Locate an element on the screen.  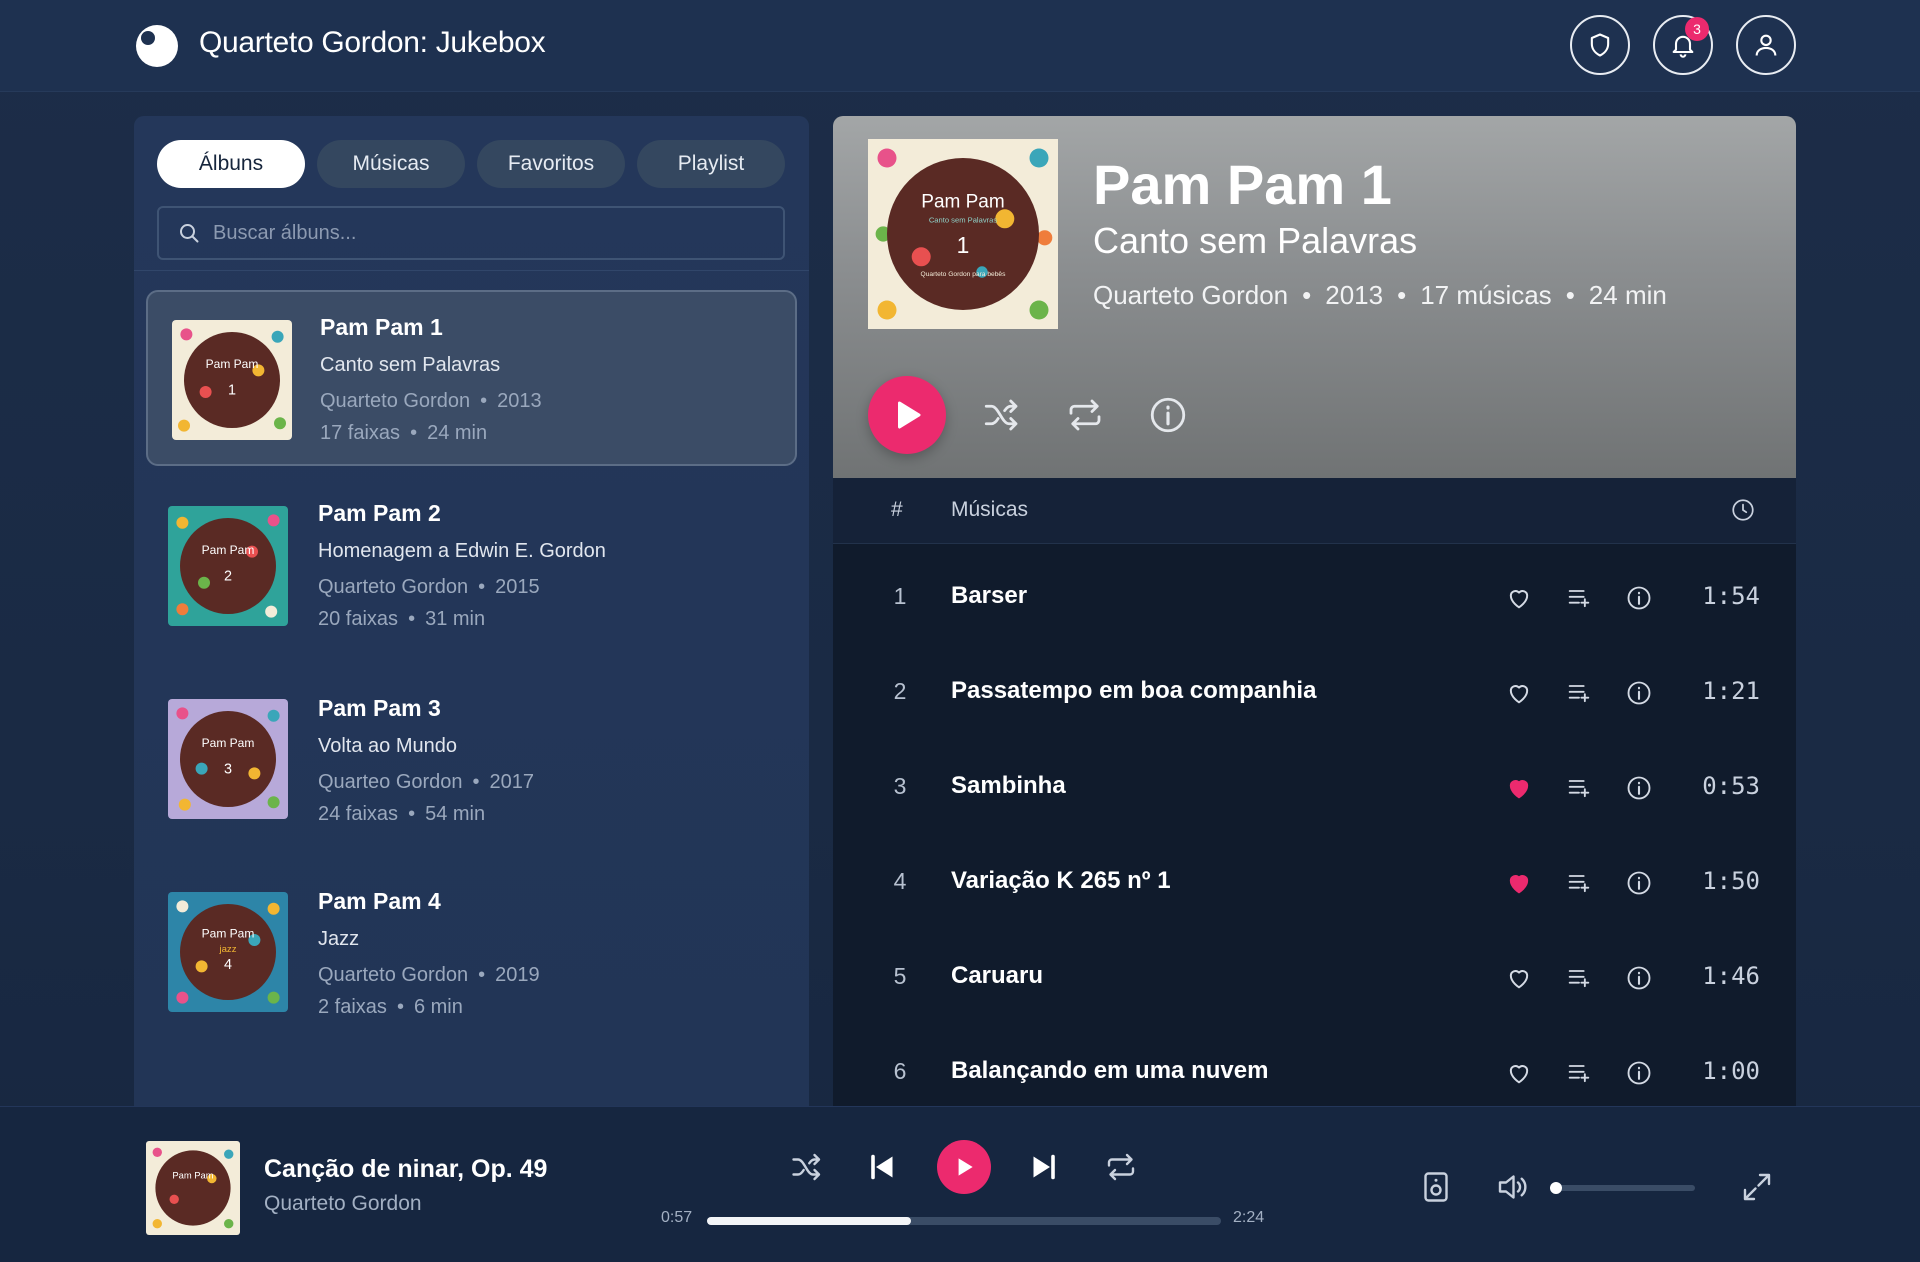
album-title: Pam Pam 4 is located at coordinates (379, 901).